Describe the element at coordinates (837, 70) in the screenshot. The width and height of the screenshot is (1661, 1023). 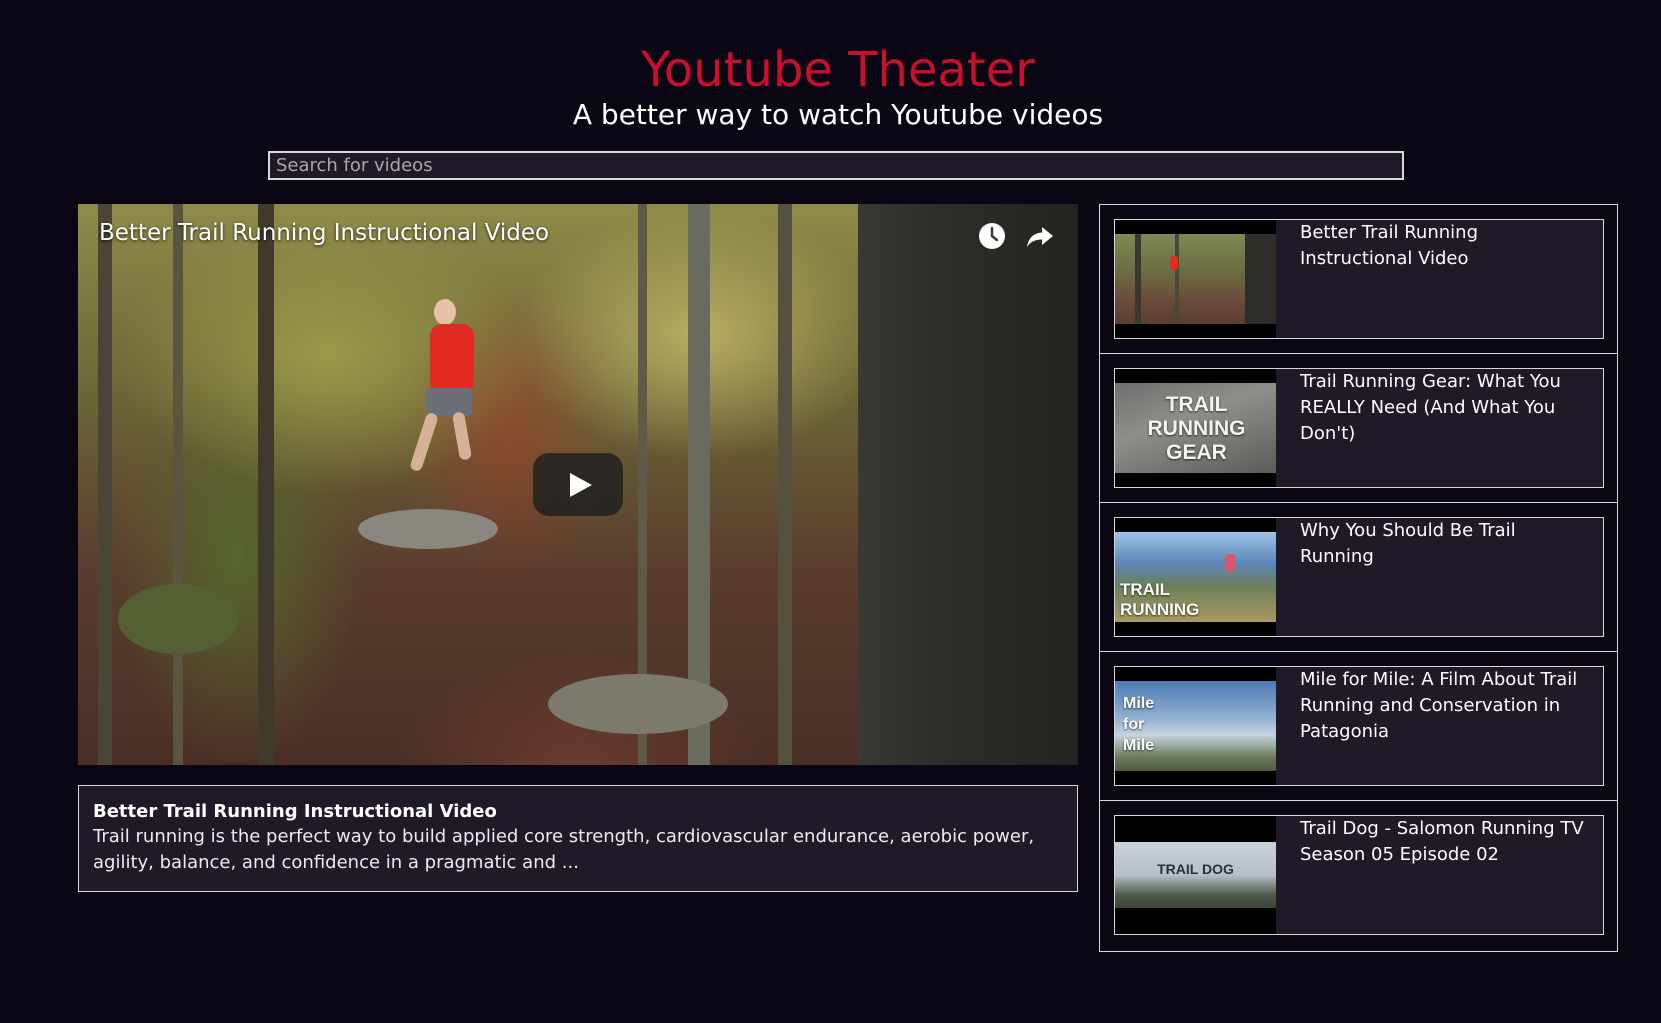
I see `app-title: Youtube Theater` at that location.